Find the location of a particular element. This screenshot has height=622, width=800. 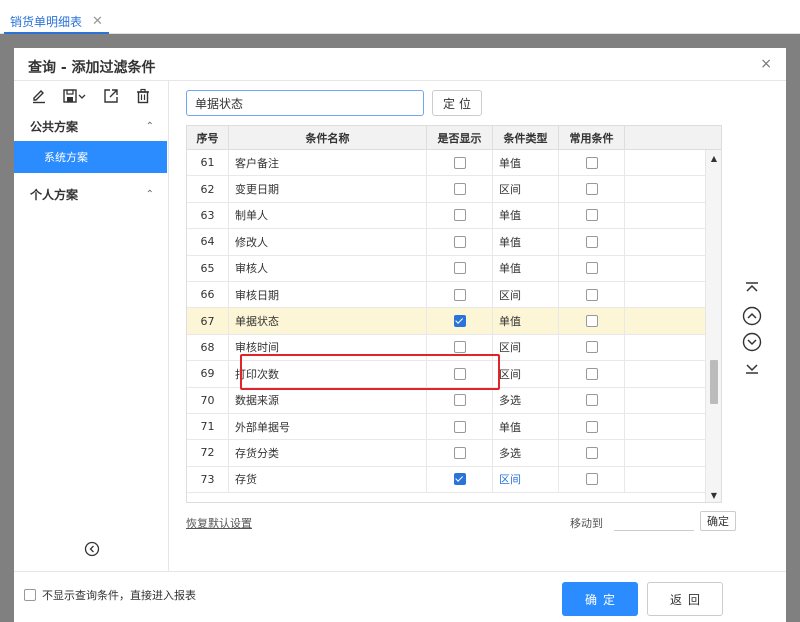

cell-name: 单据状态 is located at coordinates (328, 321).